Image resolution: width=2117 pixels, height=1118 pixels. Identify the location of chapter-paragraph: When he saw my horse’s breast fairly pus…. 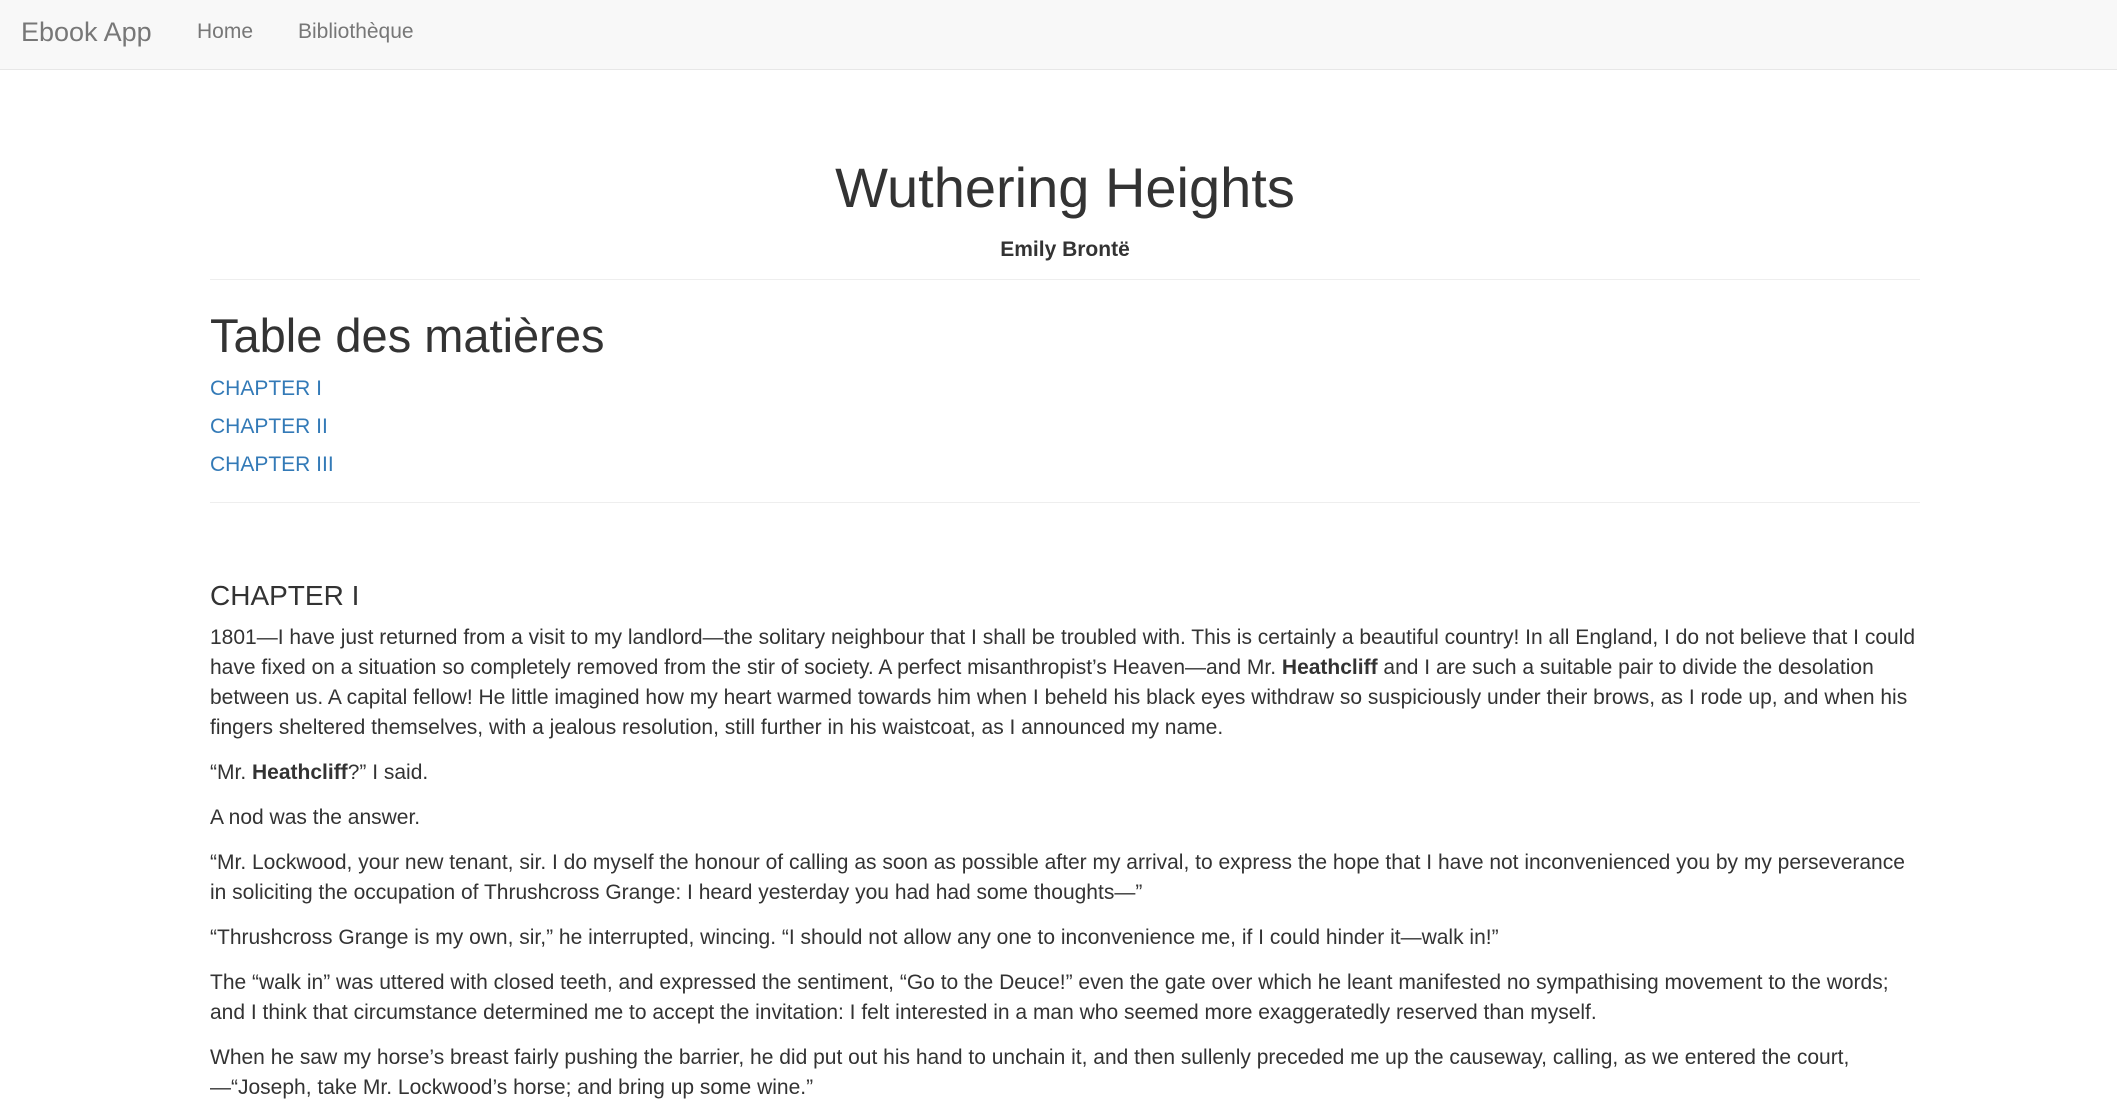
(1065, 1073).